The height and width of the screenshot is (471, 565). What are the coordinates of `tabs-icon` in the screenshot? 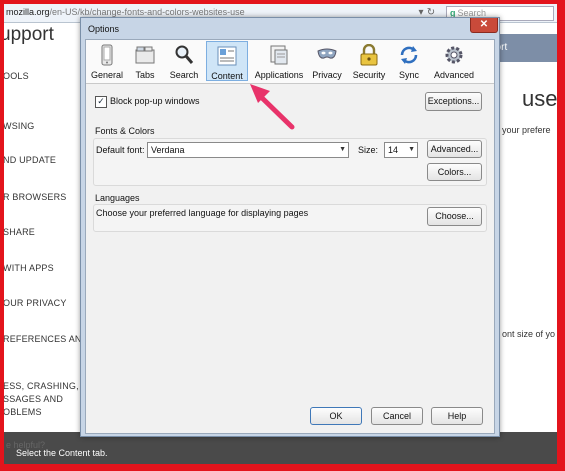 It's located at (145, 55).